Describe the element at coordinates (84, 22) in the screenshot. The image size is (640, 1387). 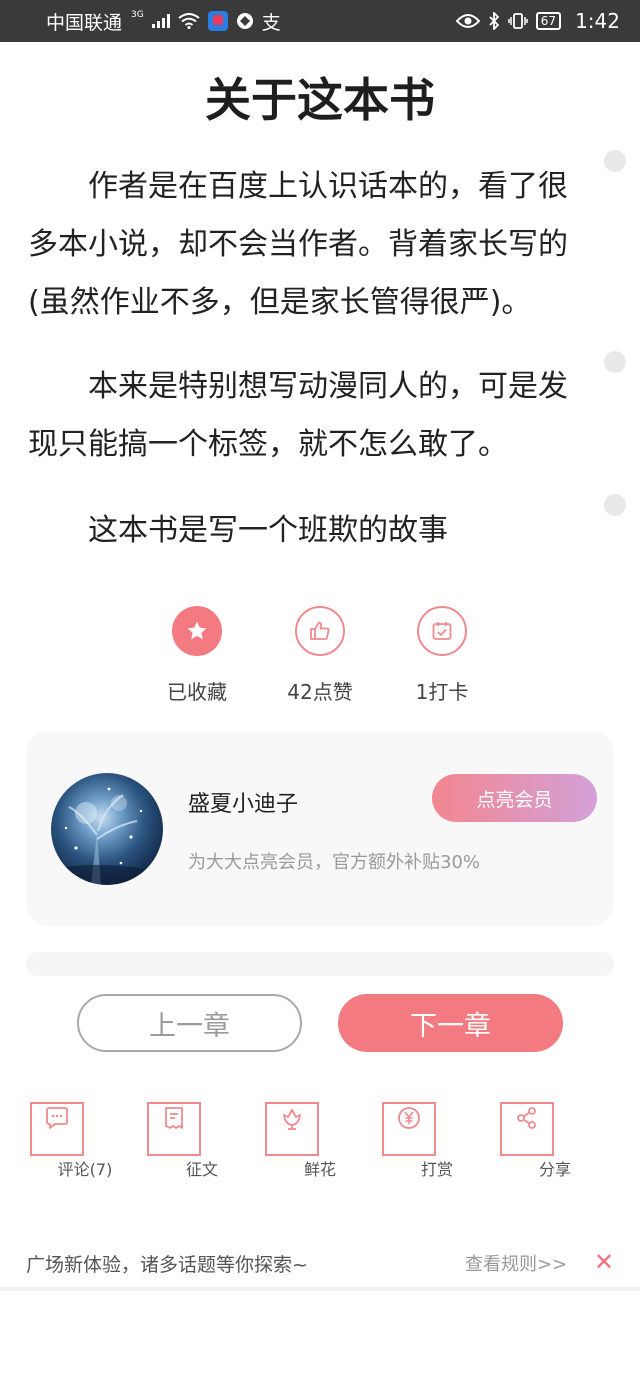
I see `carrier-label: 中国联通` at that location.